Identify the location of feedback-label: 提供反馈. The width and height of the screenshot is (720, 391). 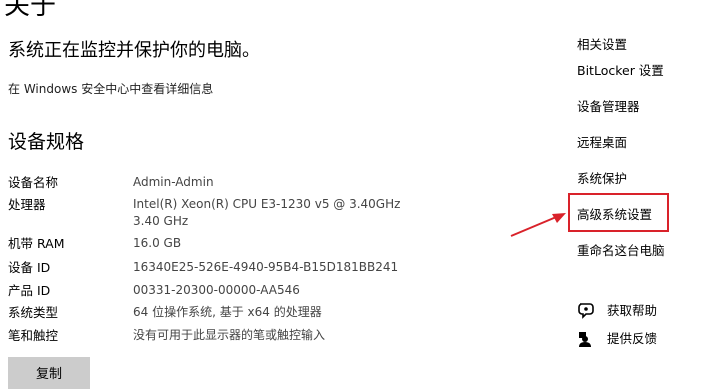
(632, 338).